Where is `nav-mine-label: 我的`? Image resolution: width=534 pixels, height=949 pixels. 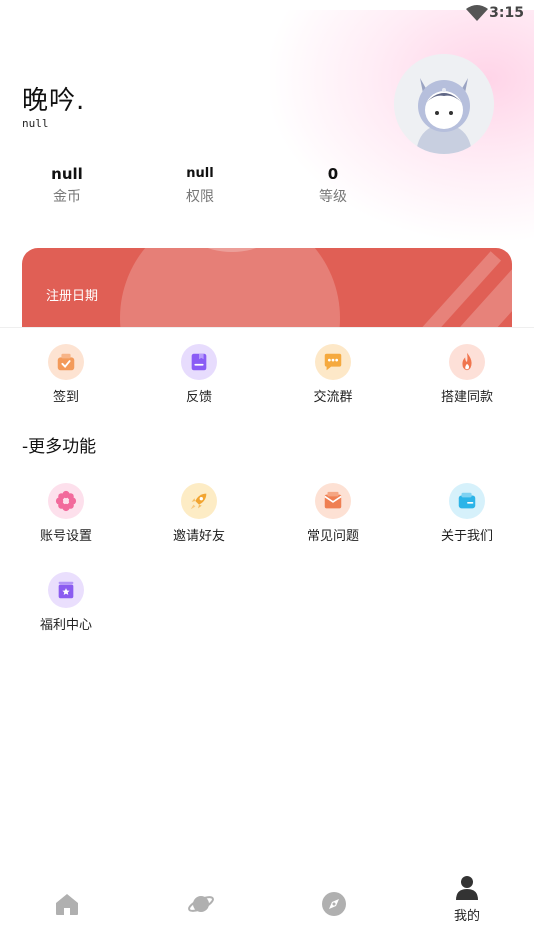
nav-mine-label: 我的 is located at coordinates (466, 916).